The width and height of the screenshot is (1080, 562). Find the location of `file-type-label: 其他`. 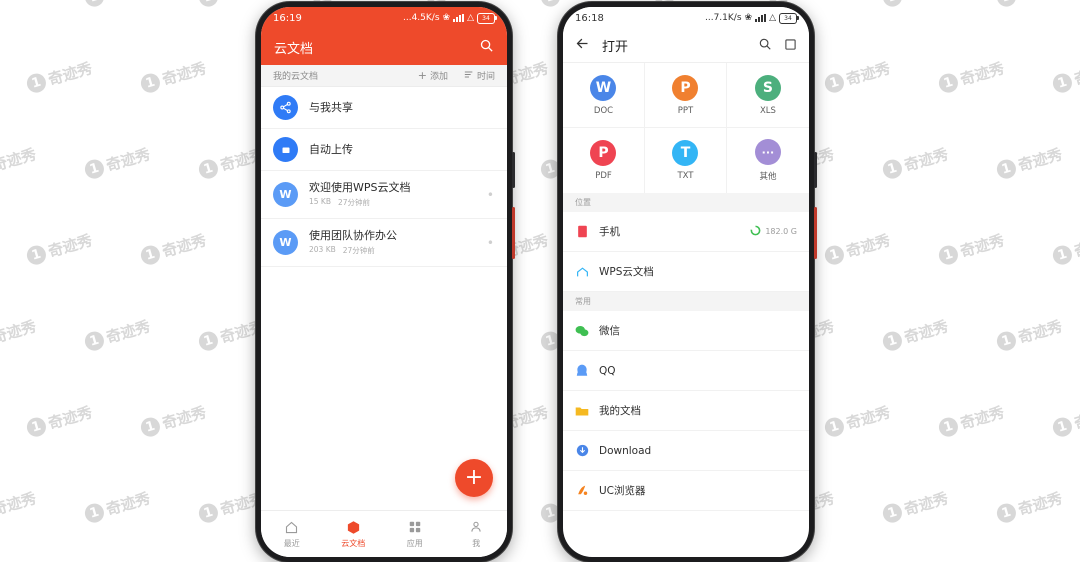

file-type-label: 其他 is located at coordinates (768, 177).